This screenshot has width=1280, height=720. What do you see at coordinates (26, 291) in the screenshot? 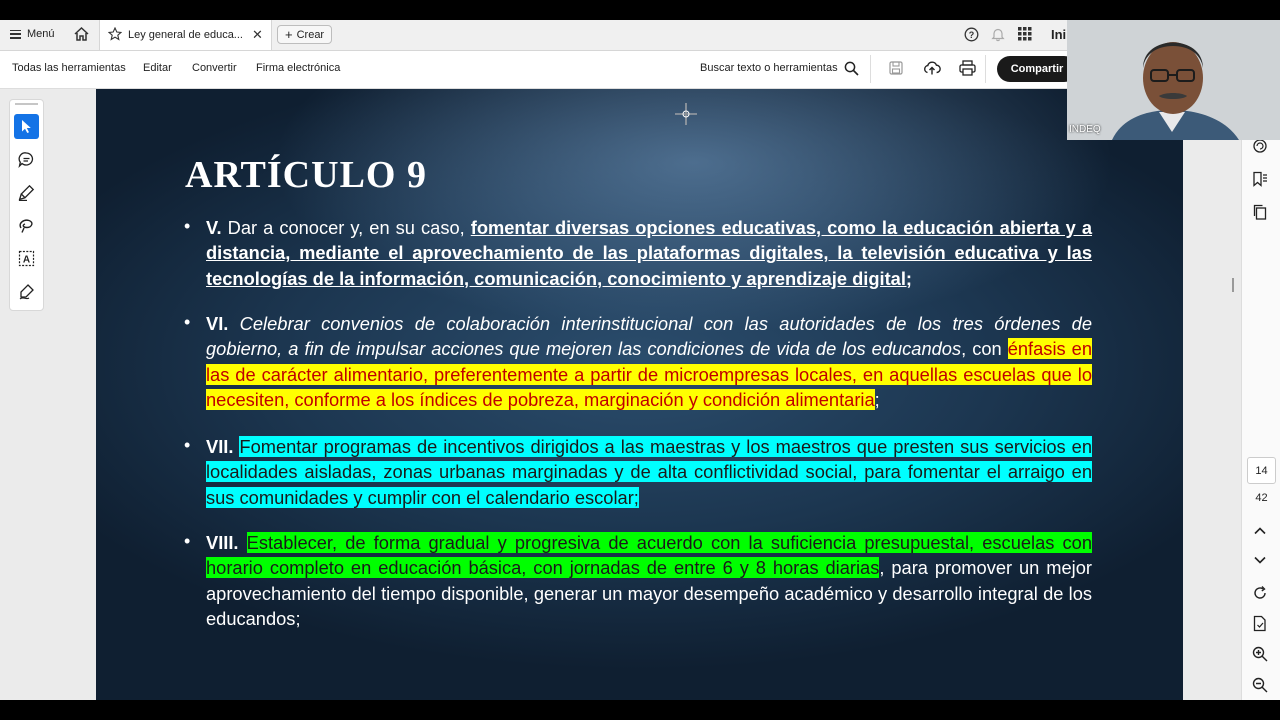
I see `sign-pen-icon` at bounding box center [26, 291].